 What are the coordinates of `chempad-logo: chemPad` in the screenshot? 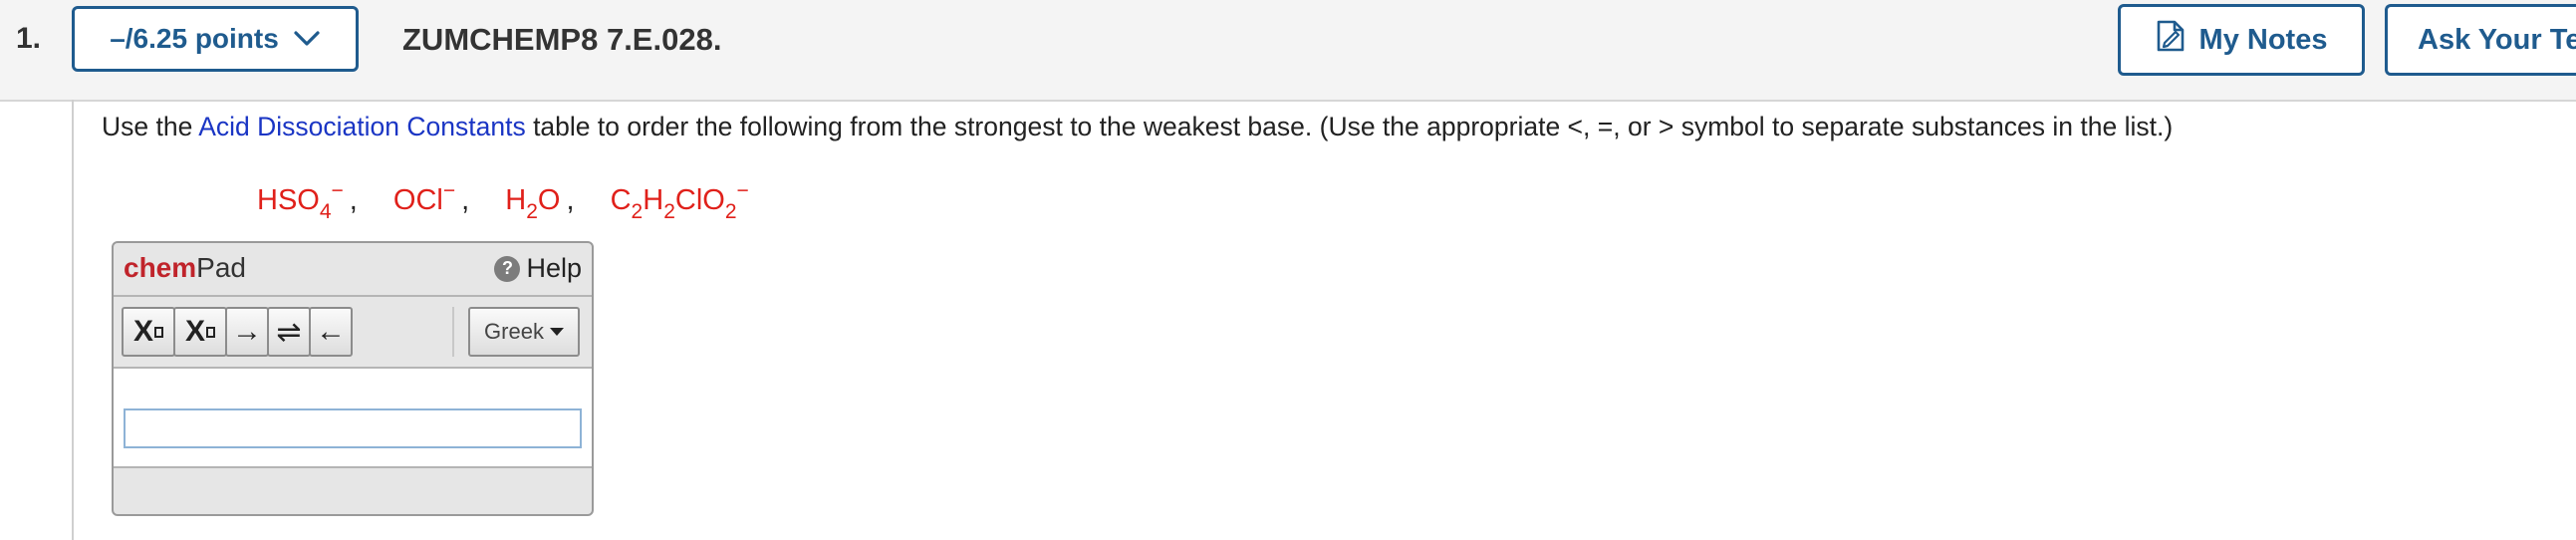 It's located at (185, 268).